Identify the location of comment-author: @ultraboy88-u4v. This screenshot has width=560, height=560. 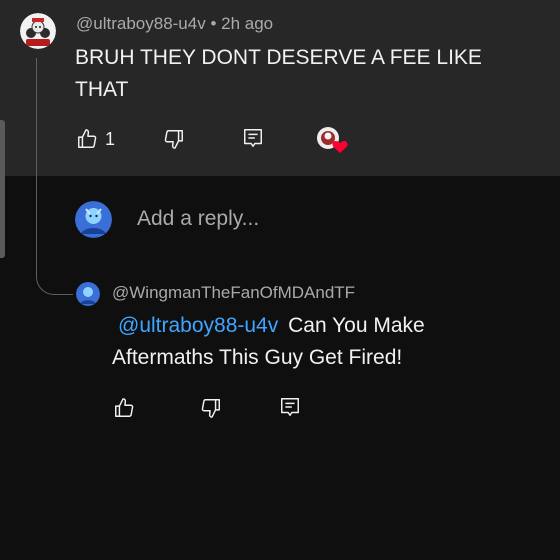
(141, 23).